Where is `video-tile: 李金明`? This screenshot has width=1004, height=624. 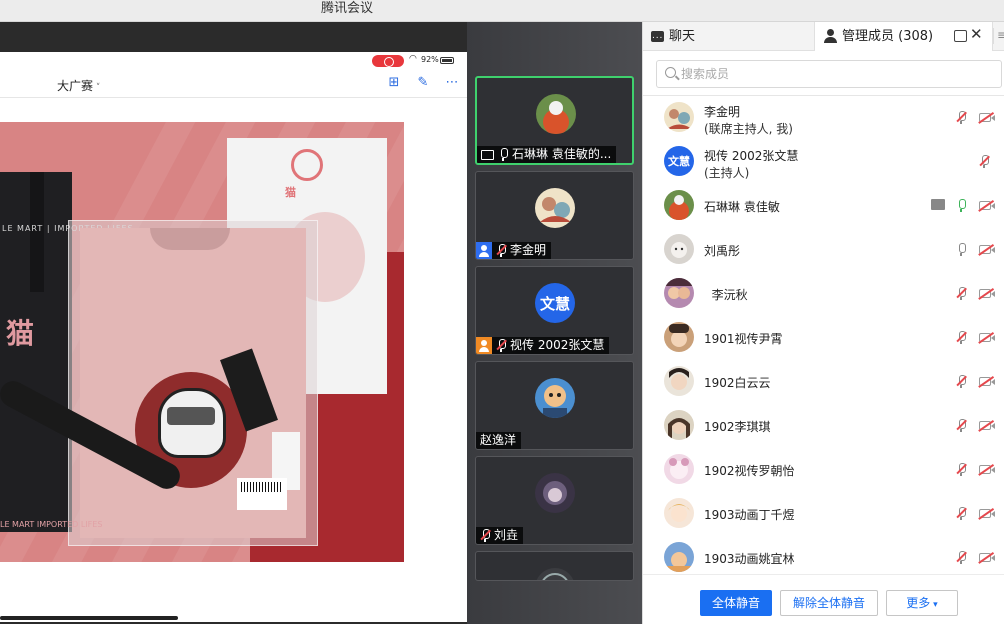 video-tile: 李金明 is located at coordinates (554, 215).